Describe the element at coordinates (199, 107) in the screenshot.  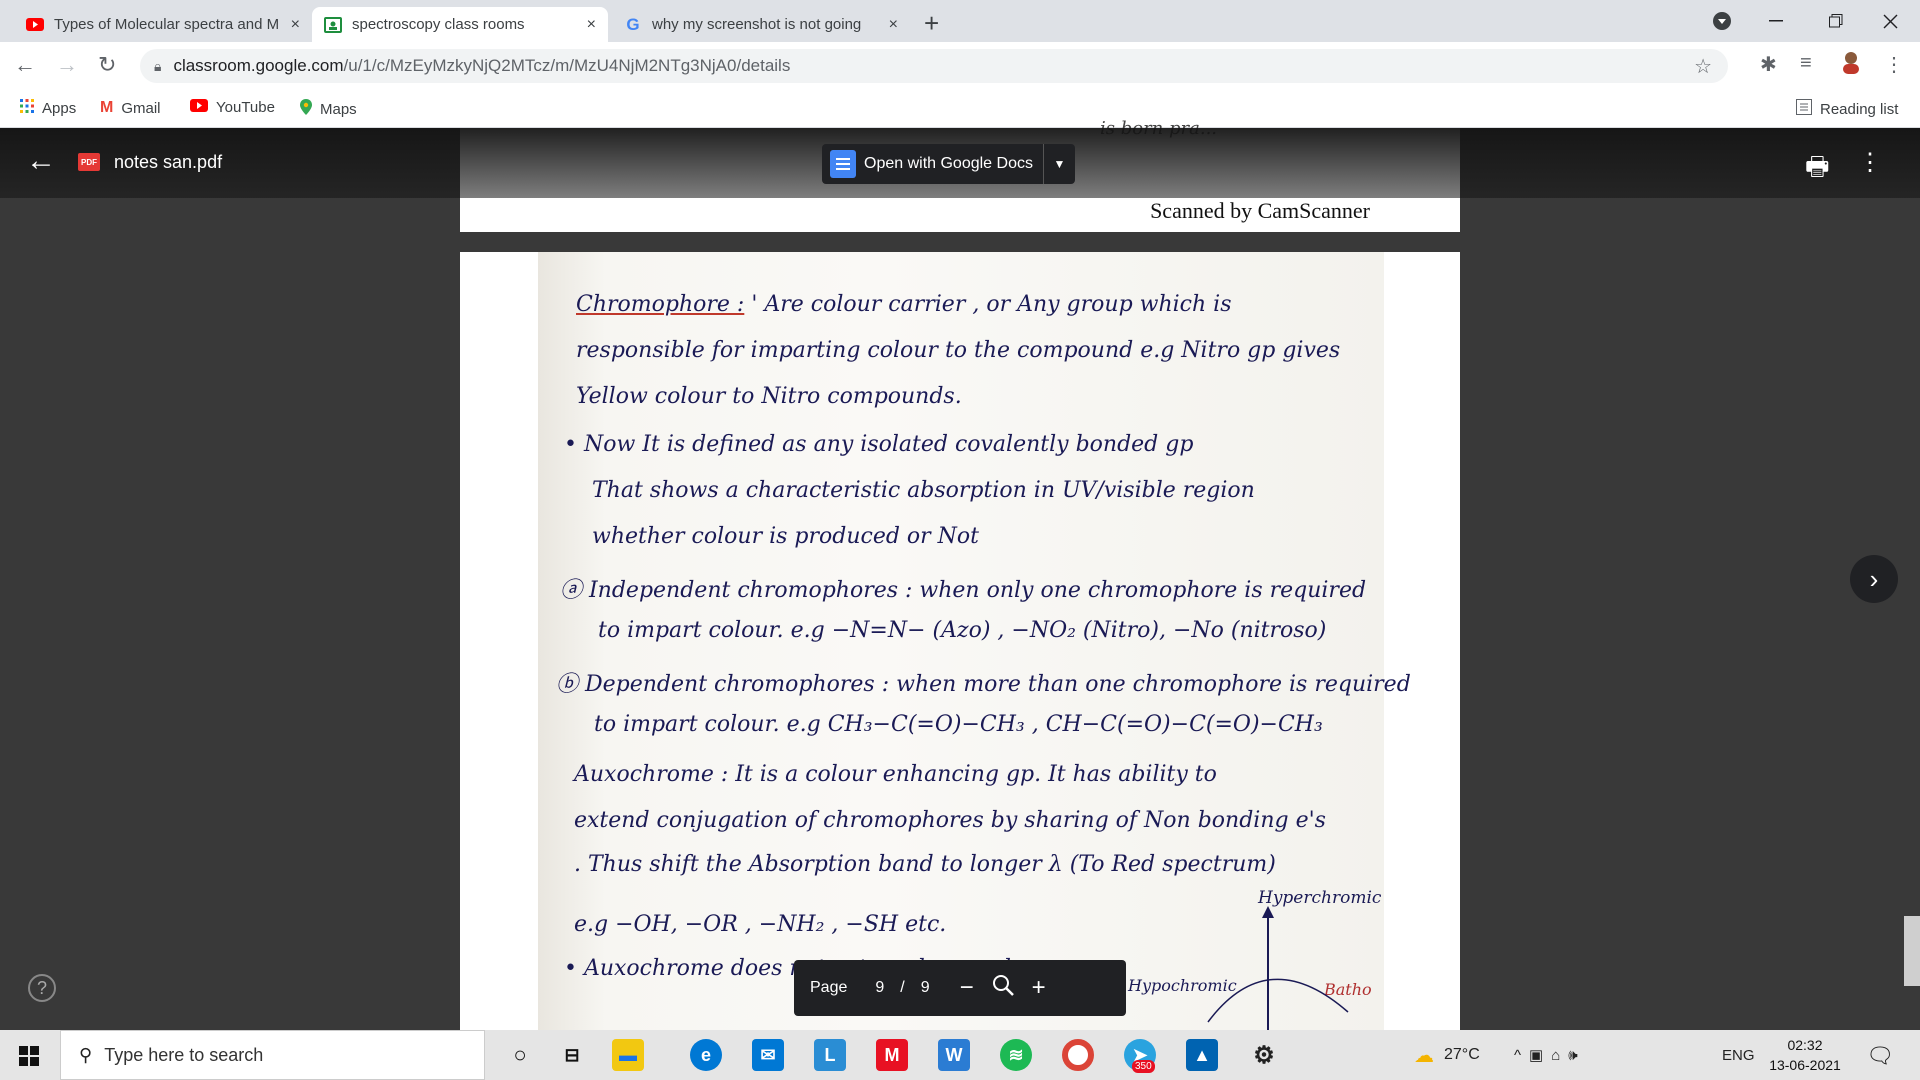
I see `youtube-icon` at that location.